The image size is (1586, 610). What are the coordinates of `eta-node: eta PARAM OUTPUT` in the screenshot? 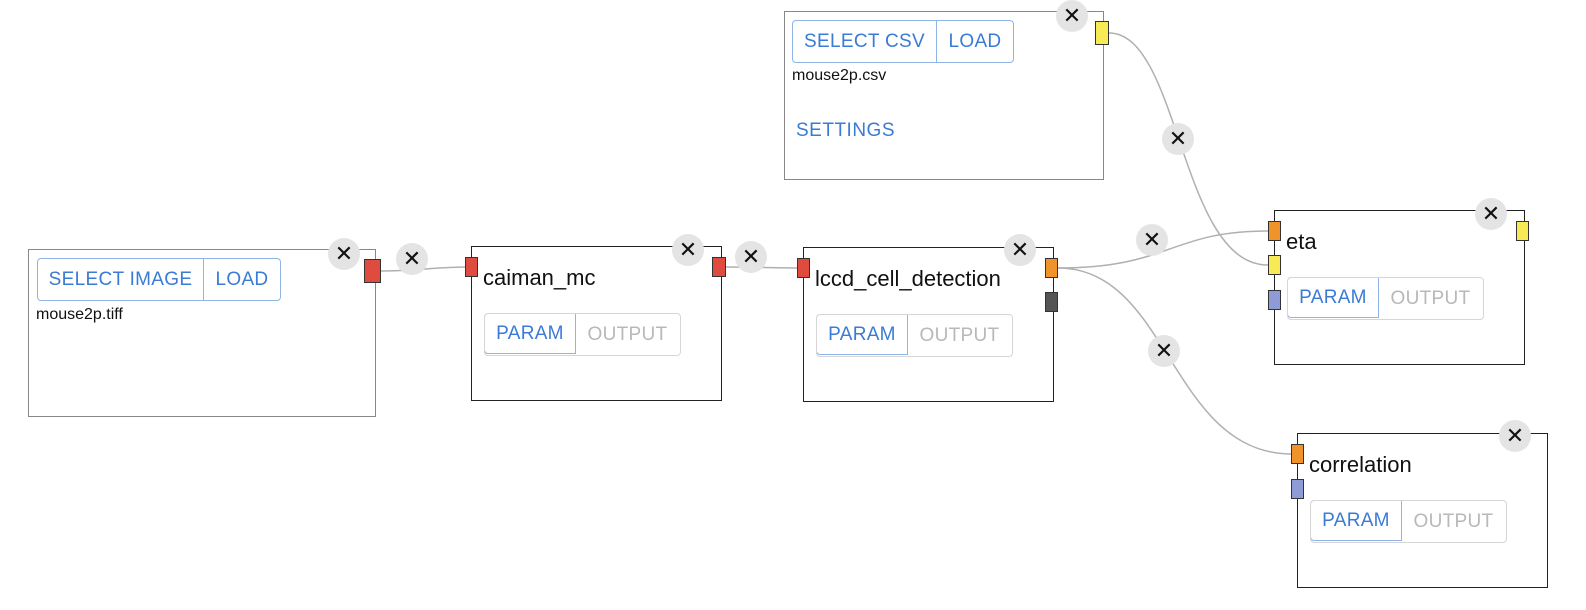 It's located at (1399, 287).